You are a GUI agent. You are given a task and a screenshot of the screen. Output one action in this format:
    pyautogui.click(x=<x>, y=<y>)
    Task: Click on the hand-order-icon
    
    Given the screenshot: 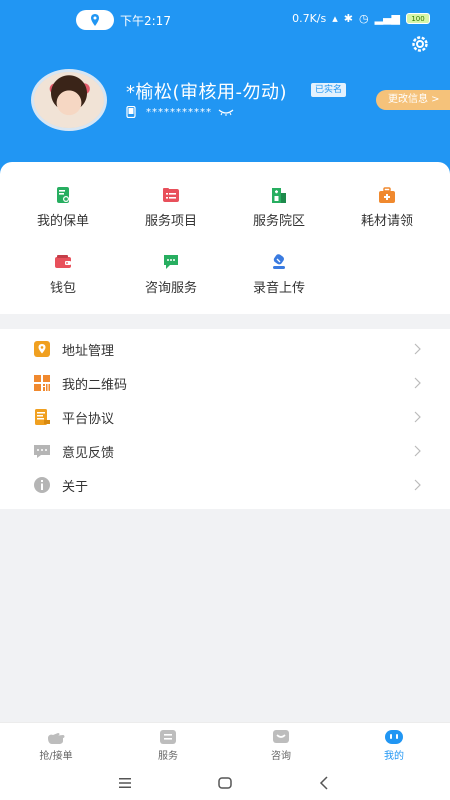 What is the action you would take?
    pyautogui.click(x=56, y=738)
    